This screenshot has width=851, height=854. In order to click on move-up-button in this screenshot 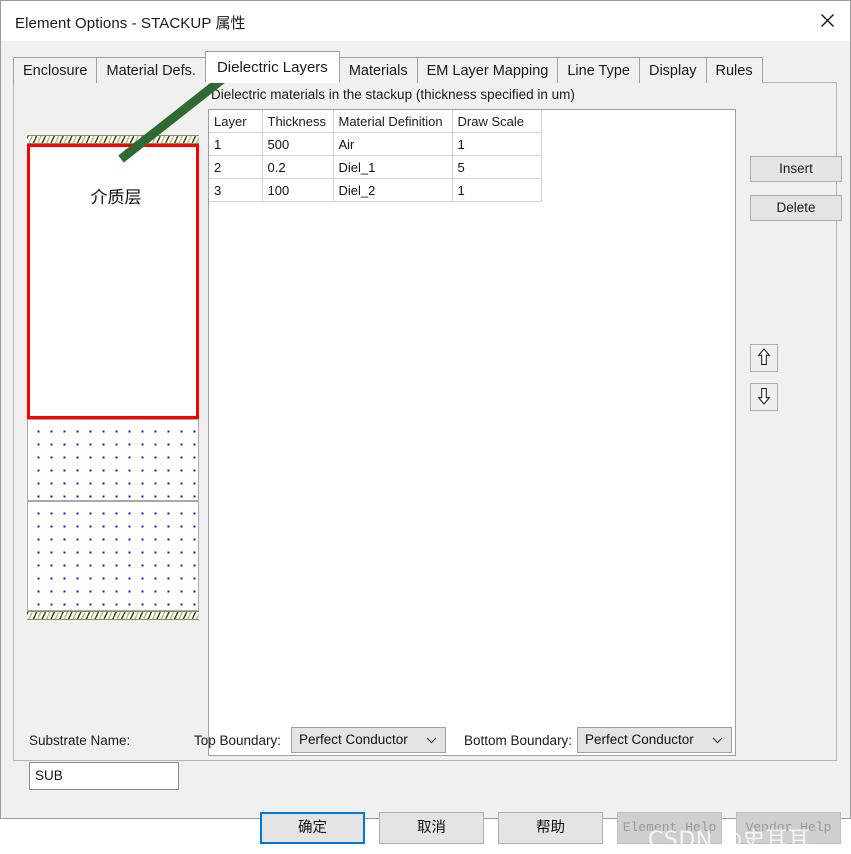, I will do `click(764, 358)`.